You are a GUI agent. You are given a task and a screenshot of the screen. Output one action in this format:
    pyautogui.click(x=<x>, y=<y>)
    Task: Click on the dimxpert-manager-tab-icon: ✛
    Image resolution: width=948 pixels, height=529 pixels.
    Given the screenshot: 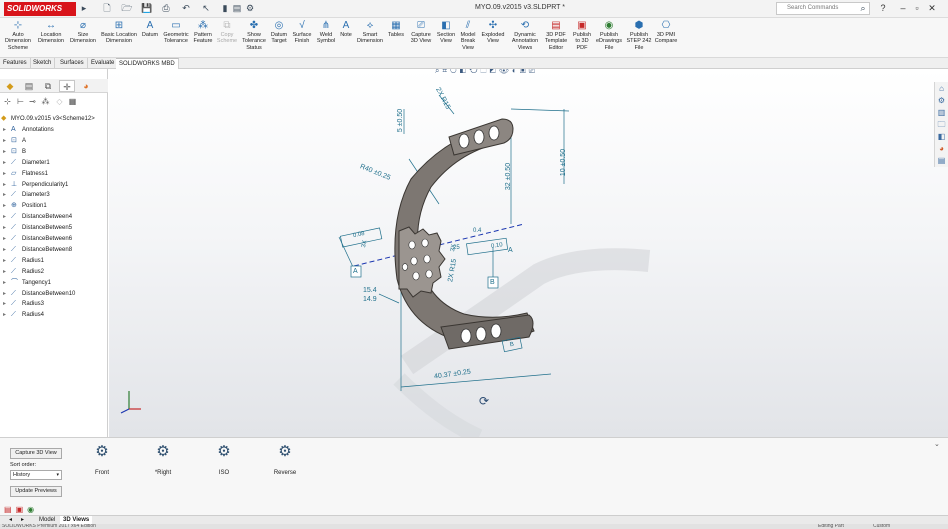 What is the action you would take?
    pyautogui.click(x=67, y=86)
    